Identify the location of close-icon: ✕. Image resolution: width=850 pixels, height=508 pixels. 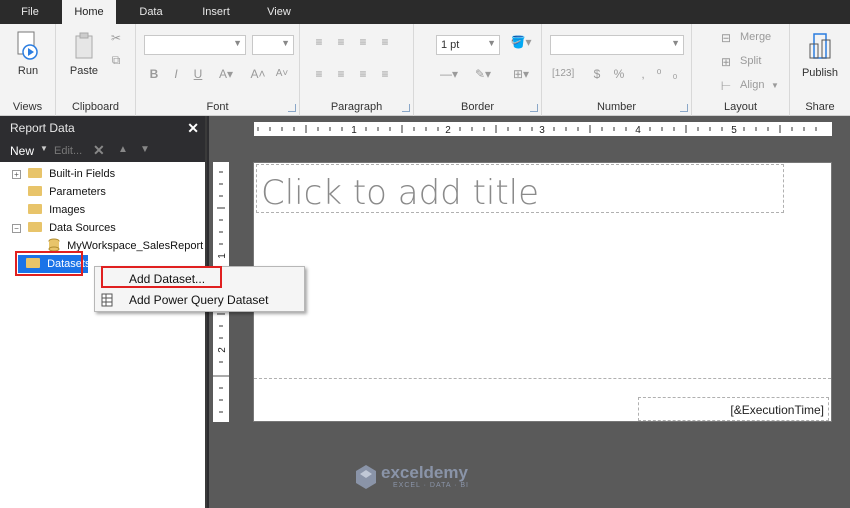
(193, 128).